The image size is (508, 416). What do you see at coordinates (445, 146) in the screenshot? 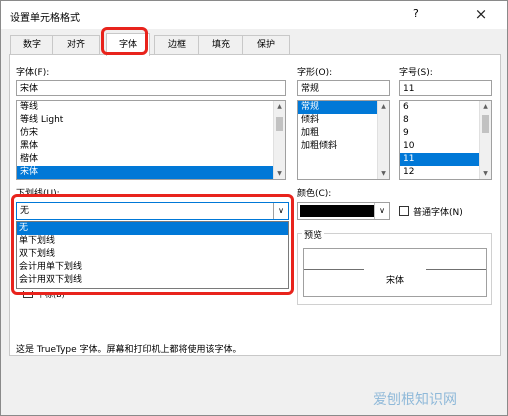
I see `list-item: 10` at bounding box center [445, 146].